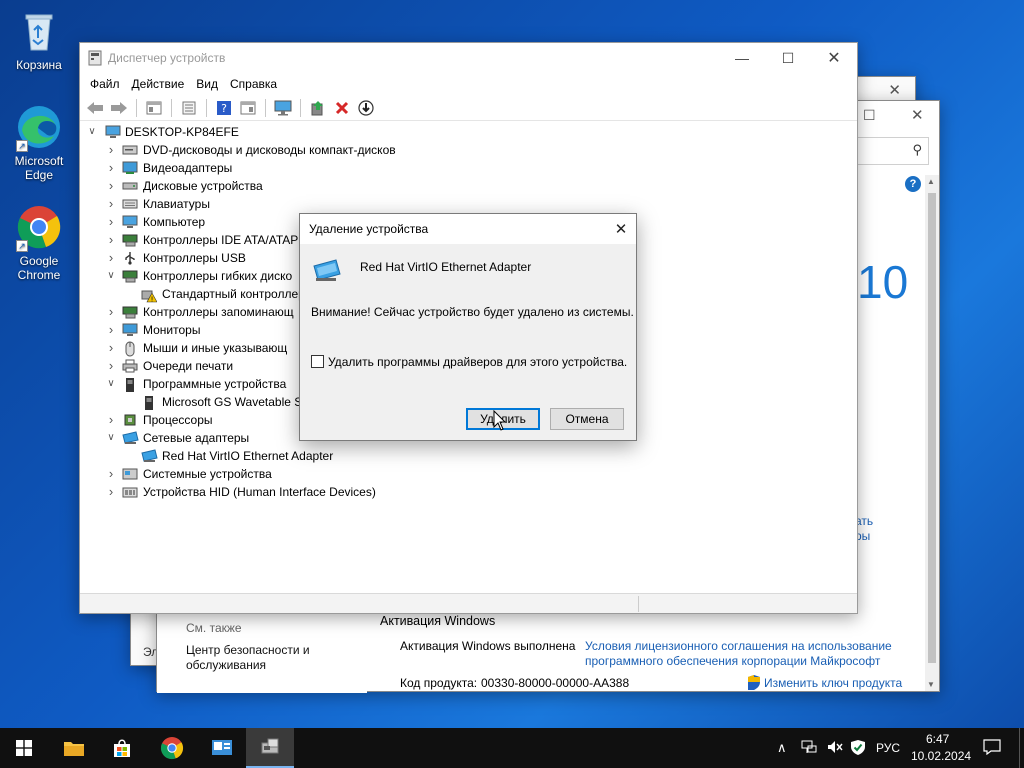 The width and height of the screenshot is (1024, 768). Describe the element at coordinates (888, 748) in the screenshot. I see `language-indicator: РУС` at that location.